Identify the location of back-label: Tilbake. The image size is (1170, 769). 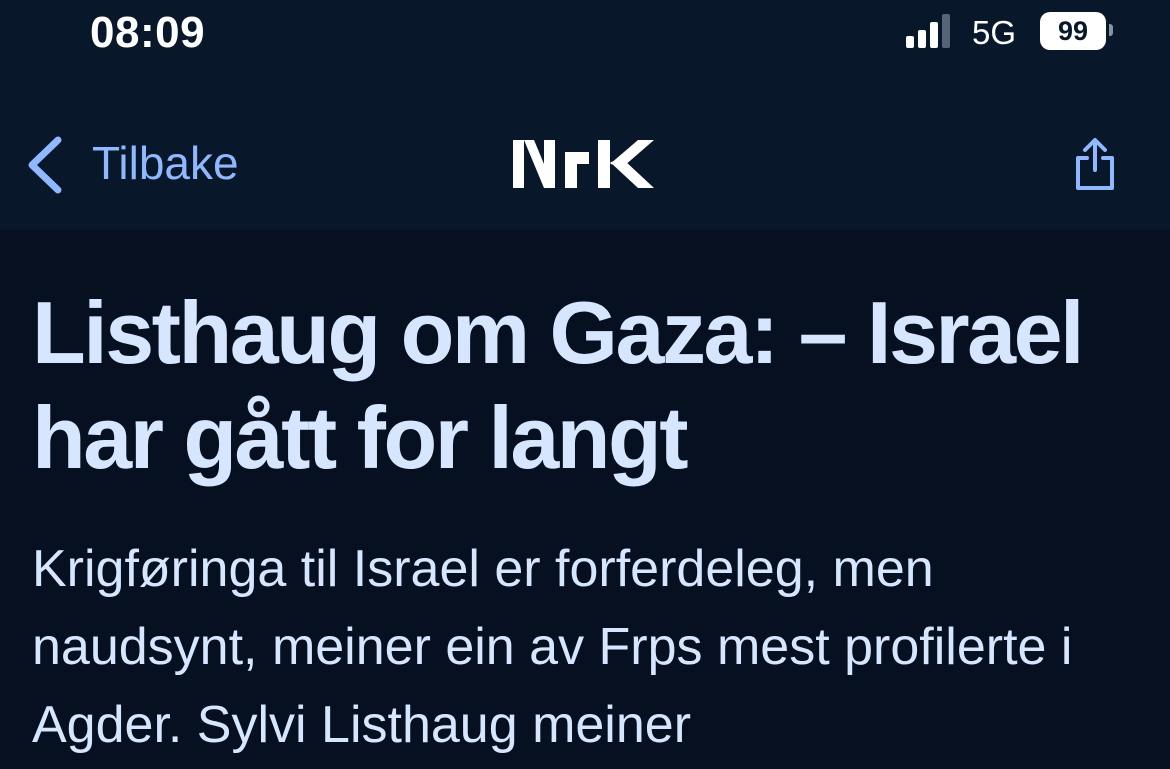
(165, 163).